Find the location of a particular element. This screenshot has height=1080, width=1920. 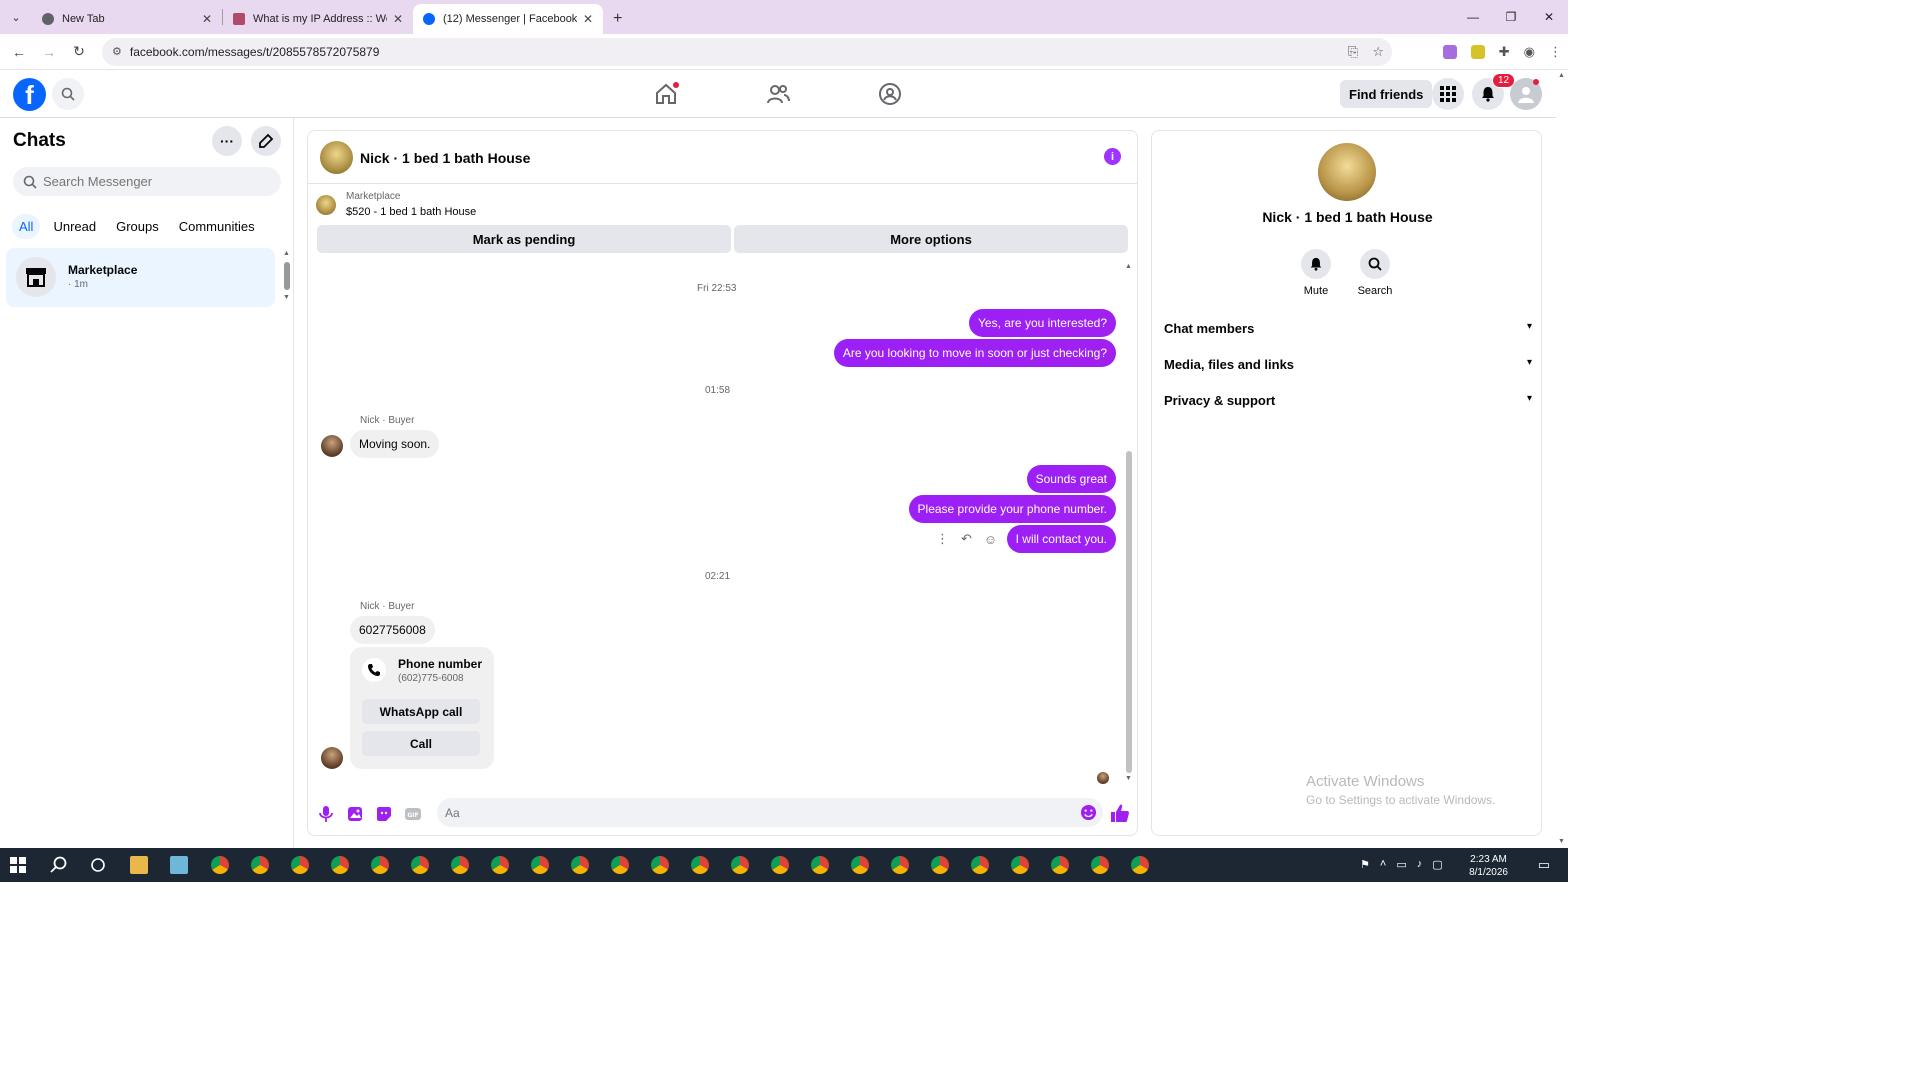

section-chat-members: Chat members ▾ is located at coordinates (1348, 328).